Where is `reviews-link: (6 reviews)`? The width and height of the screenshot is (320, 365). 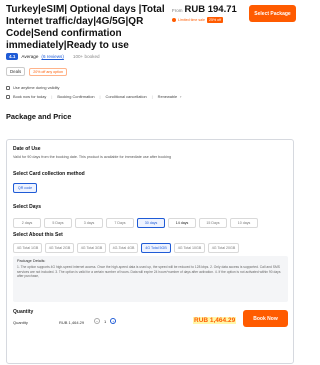 reviews-link: (6 reviews) is located at coordinates (52, 56).